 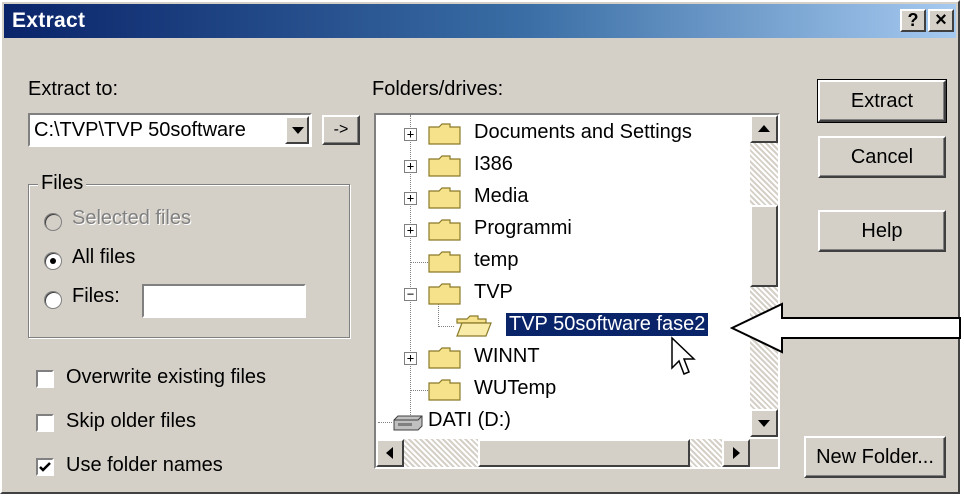 I want to click on tree-item-dati-drive: DATI (D:), so click(x=566, y=422).